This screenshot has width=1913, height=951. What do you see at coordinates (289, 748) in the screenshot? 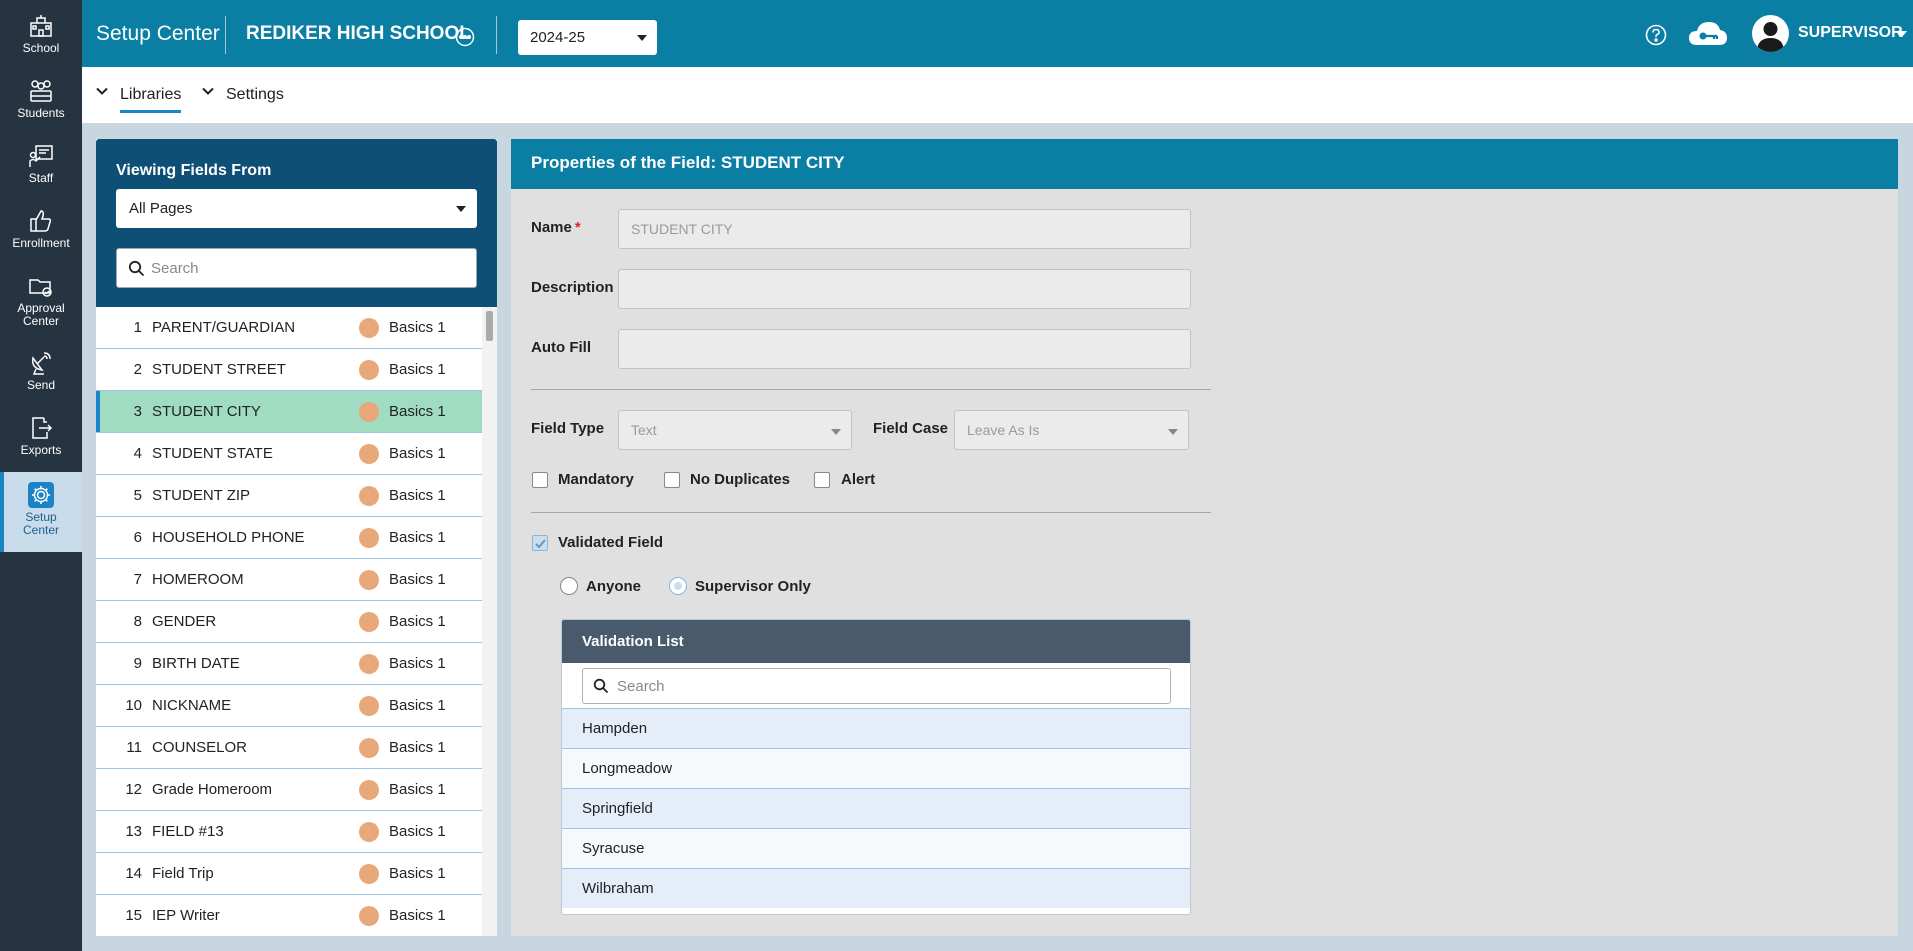
I see `field-row: 11 COUNSELOR Basics 1` at bounding box center [289, 748].